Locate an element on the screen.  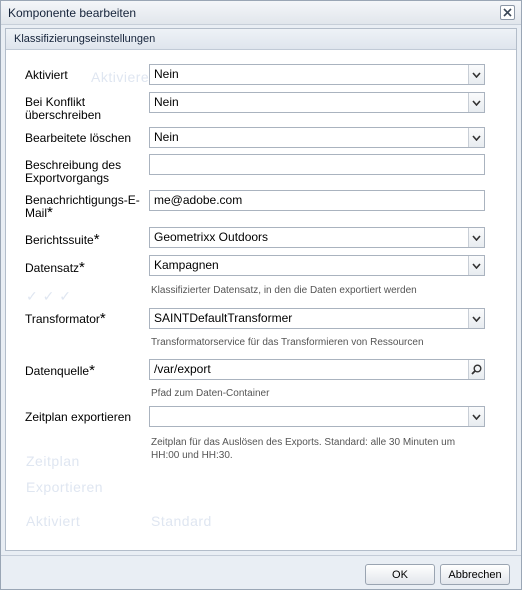
zeitplan-select is located at coordinates (317, 416).